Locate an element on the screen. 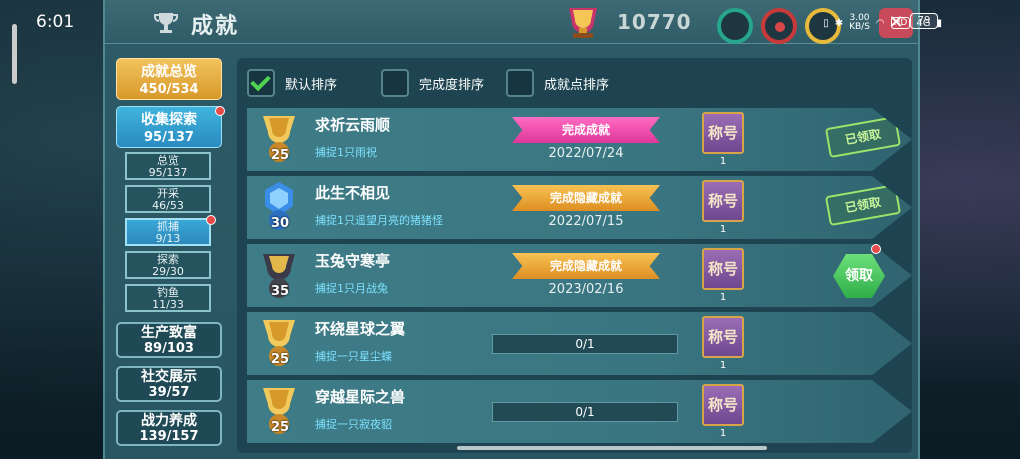 The image size is (1020, 459). sort-options: 默认排序 完成度排序 成就点排序 is located at coordinates (439, 83).